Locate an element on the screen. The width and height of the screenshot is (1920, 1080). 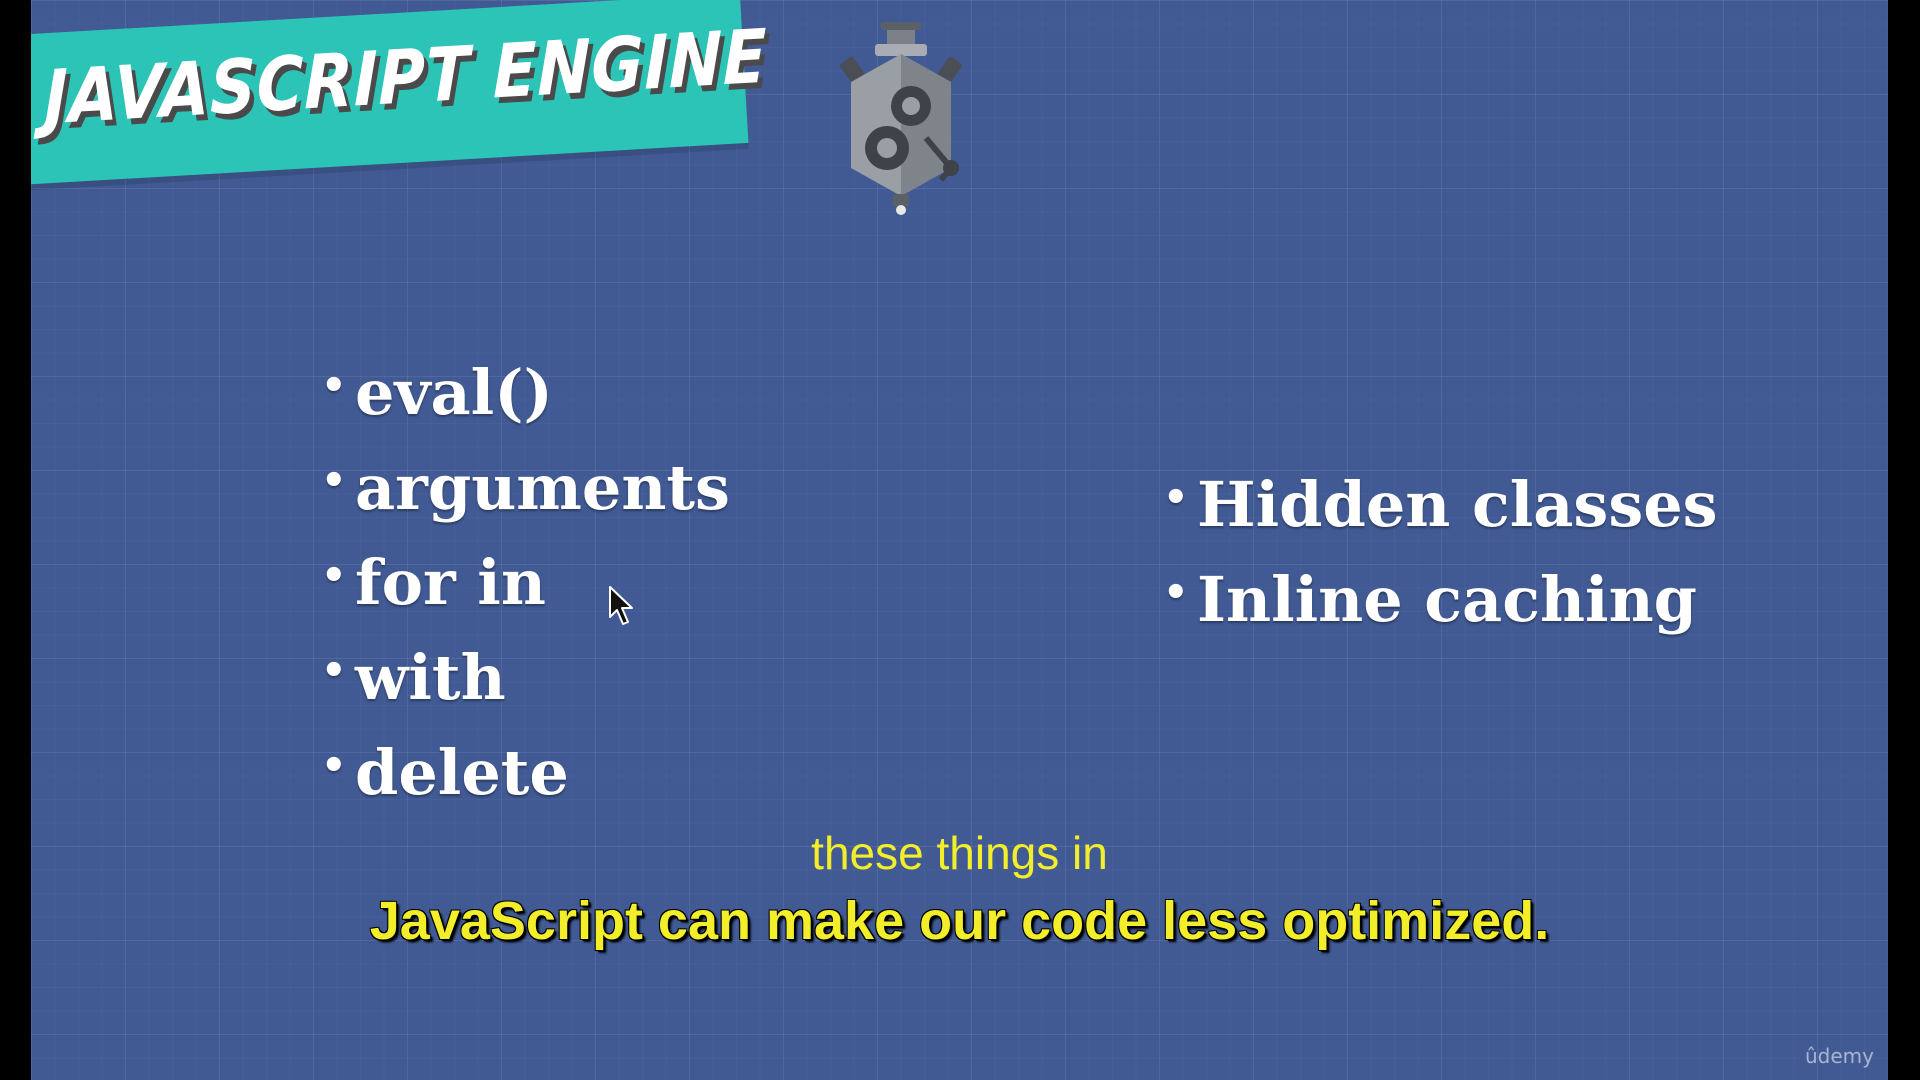
title-banner: JAVASCRIPT ENGINE is located at coordinates (399, 92).